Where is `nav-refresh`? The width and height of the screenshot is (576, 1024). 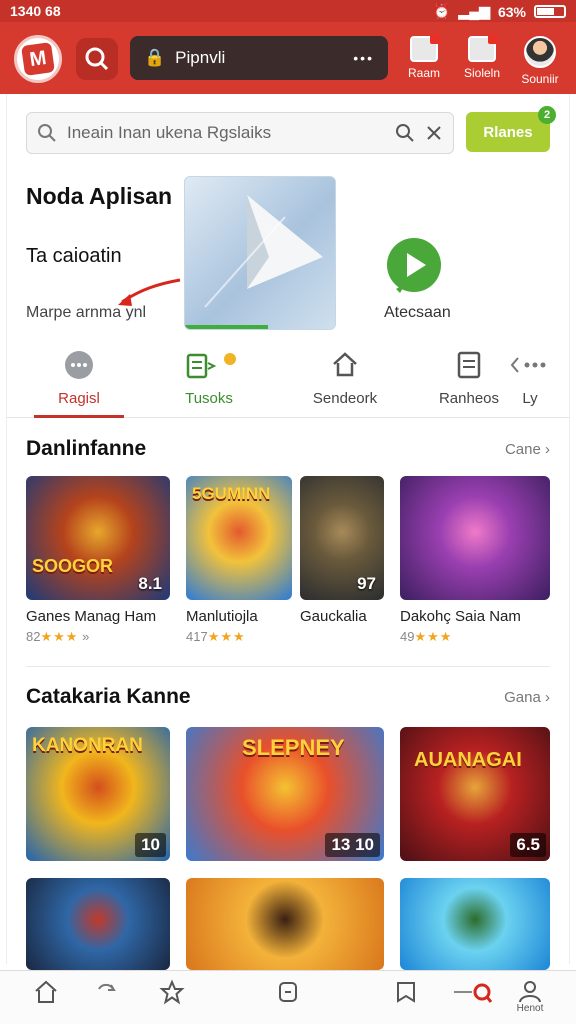
nav-refresh is located at coordinates (106, 992).